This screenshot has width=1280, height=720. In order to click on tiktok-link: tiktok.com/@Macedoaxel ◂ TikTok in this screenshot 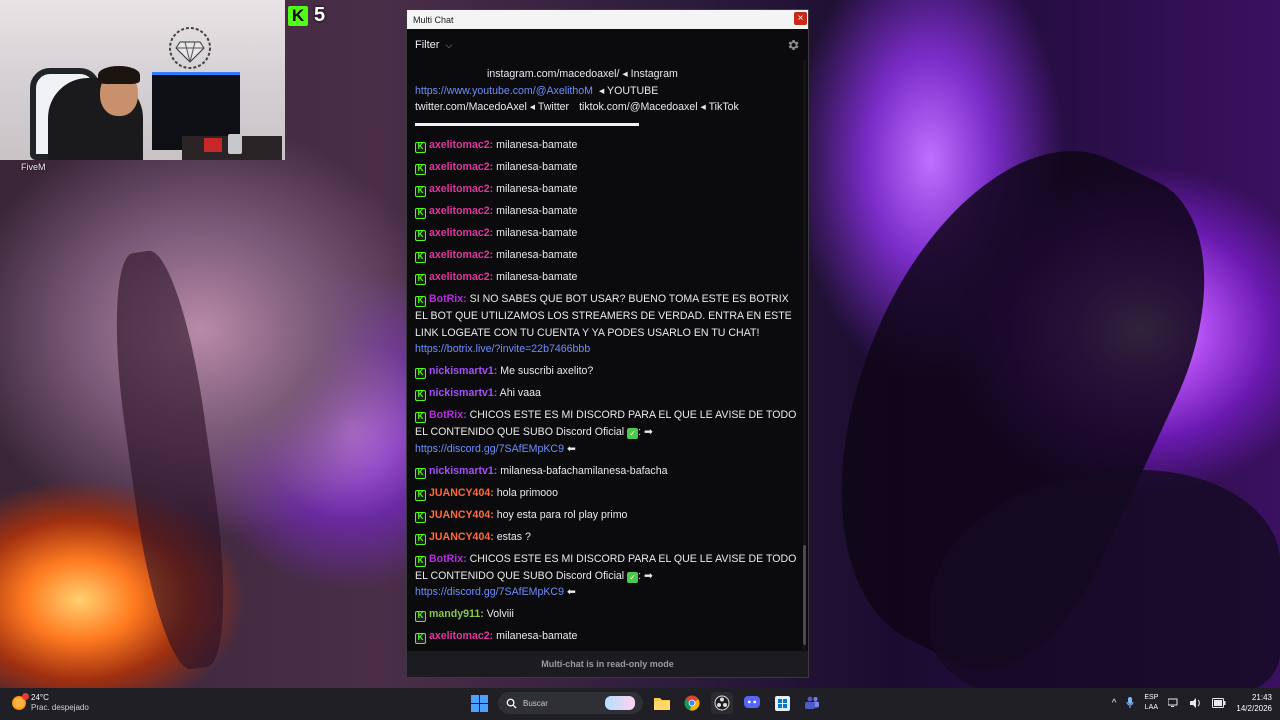, I will do `click(659, 107)`.